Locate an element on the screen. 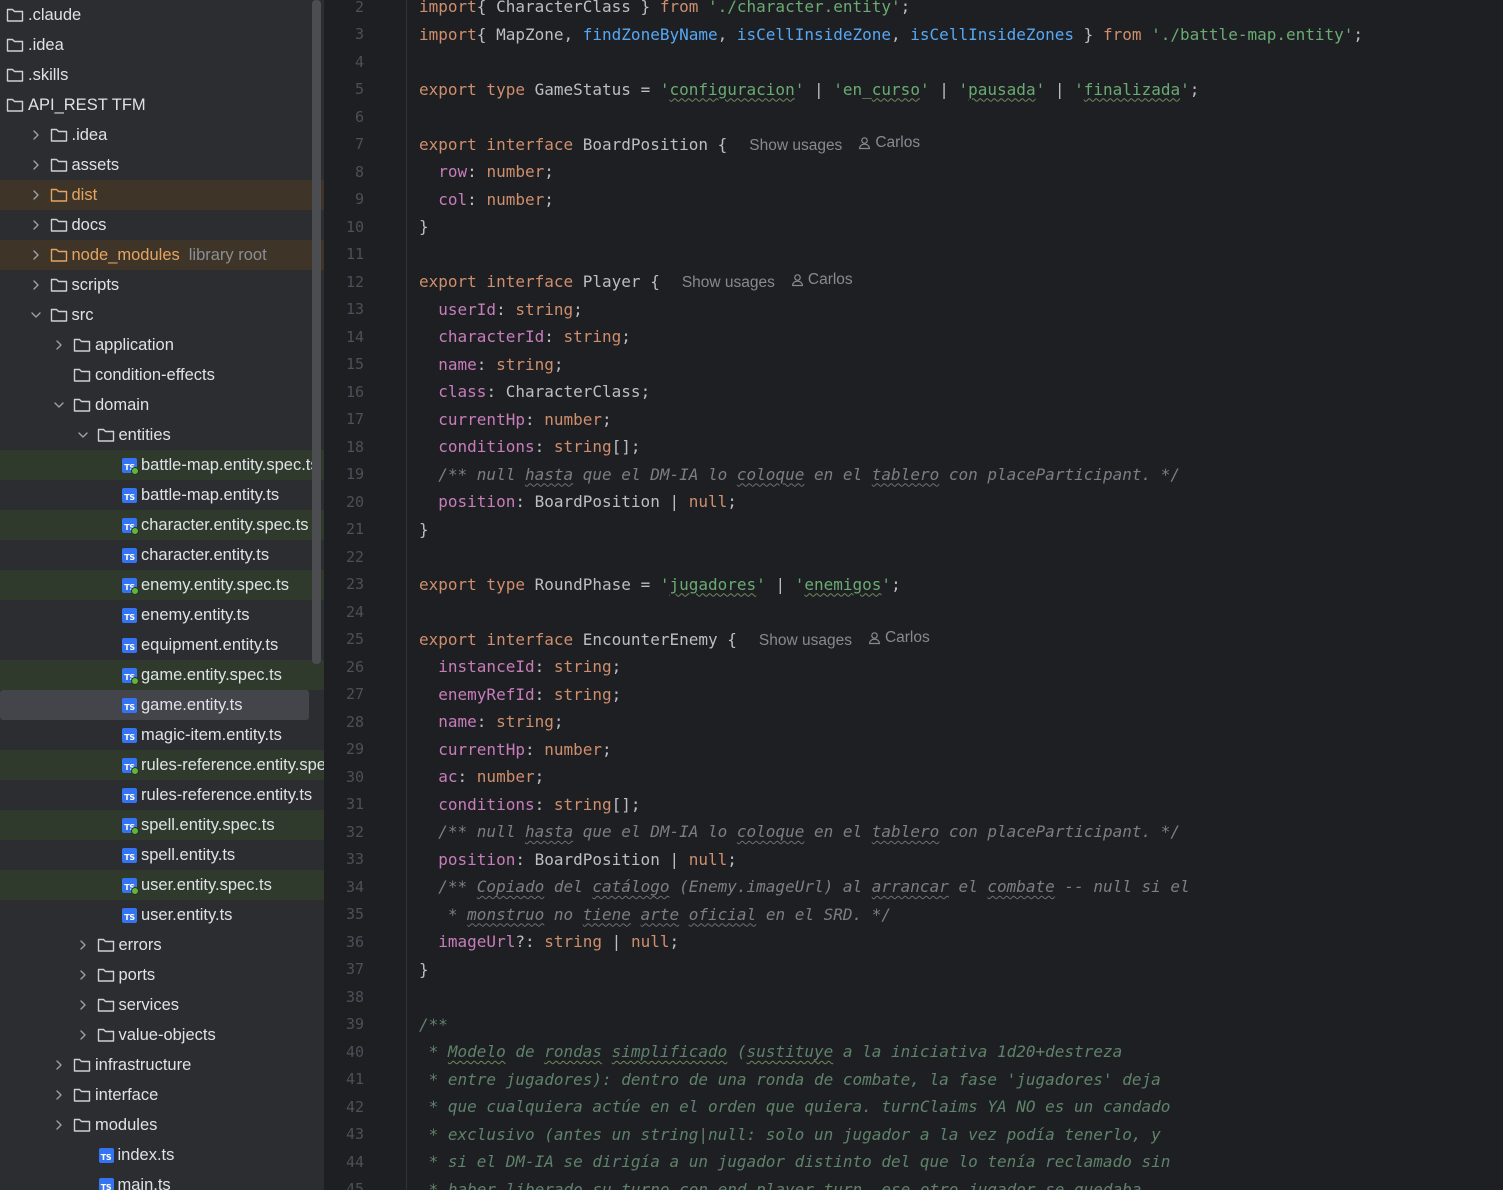 This screenshot has width=1503, height=1190. code-line: 4 is located at coordinates (913, 61).